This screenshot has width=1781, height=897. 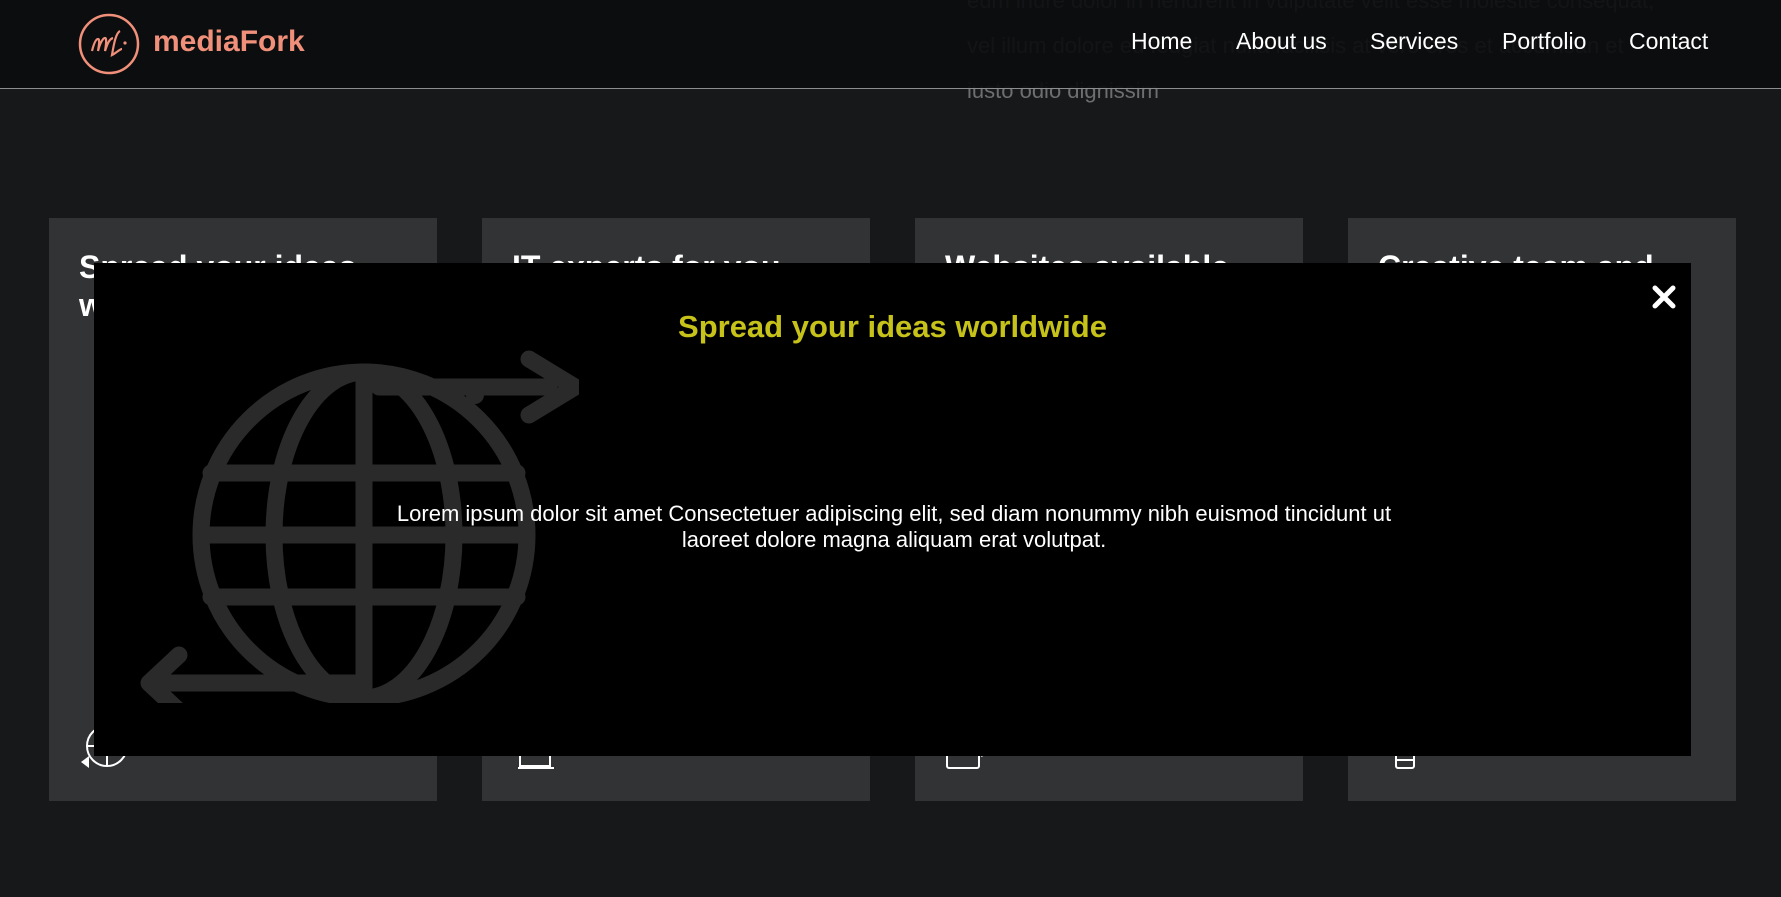 I want to click on close-icon, so click(x=1664, y=297).